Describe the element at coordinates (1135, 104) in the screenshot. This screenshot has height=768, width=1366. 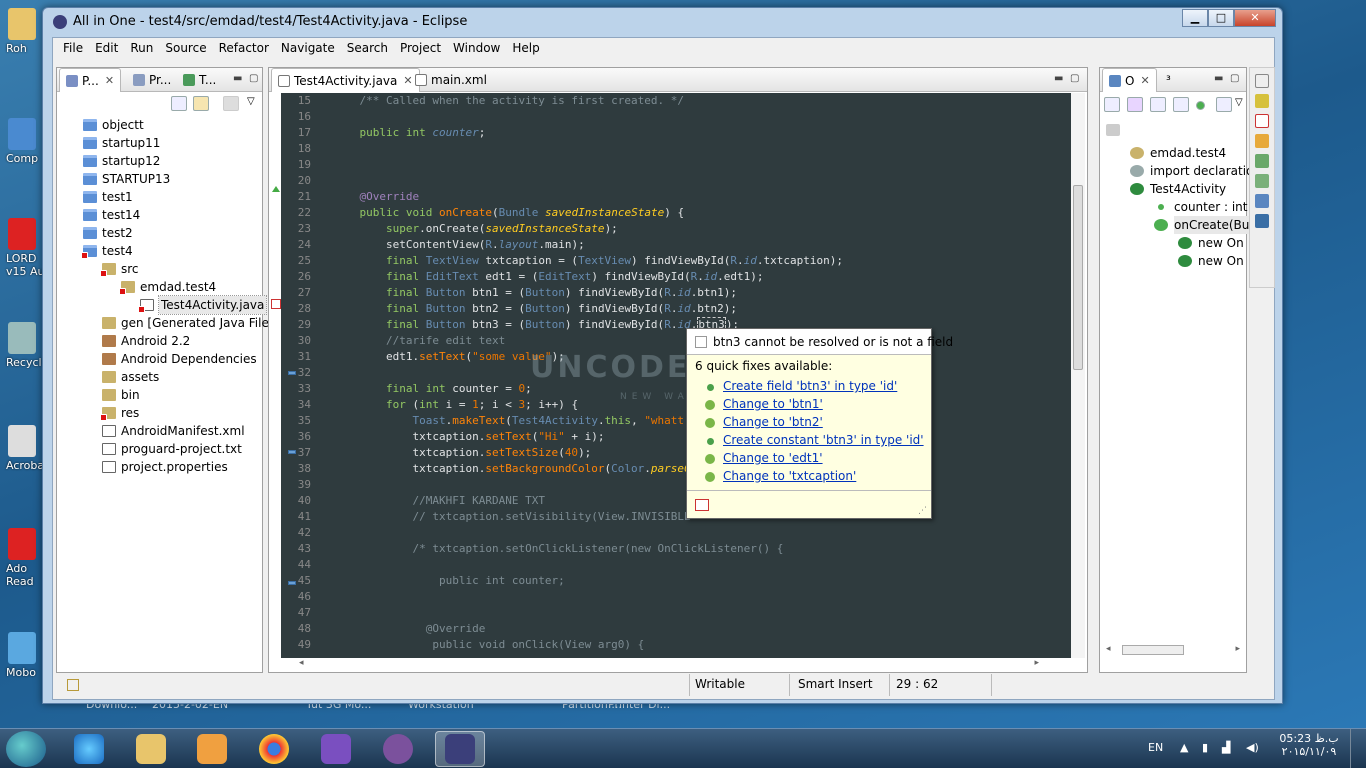
I see `sort-icon` at that location.